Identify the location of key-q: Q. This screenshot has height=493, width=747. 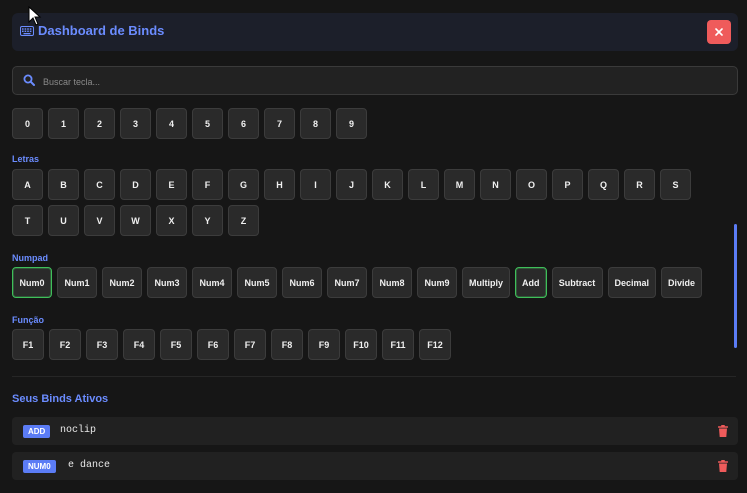
(603, 184).